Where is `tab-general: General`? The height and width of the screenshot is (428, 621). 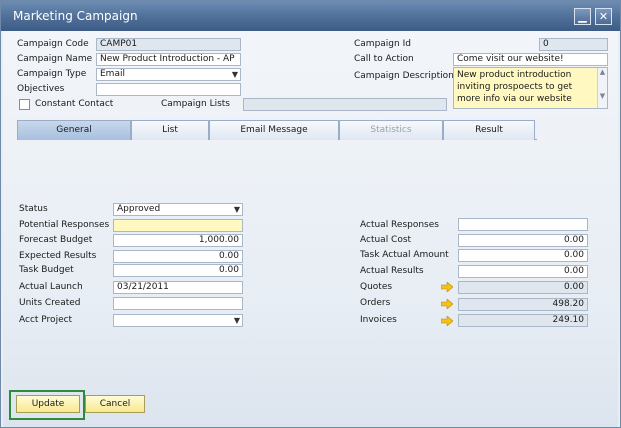 tab-general: General is located at coordinates (74, 130).